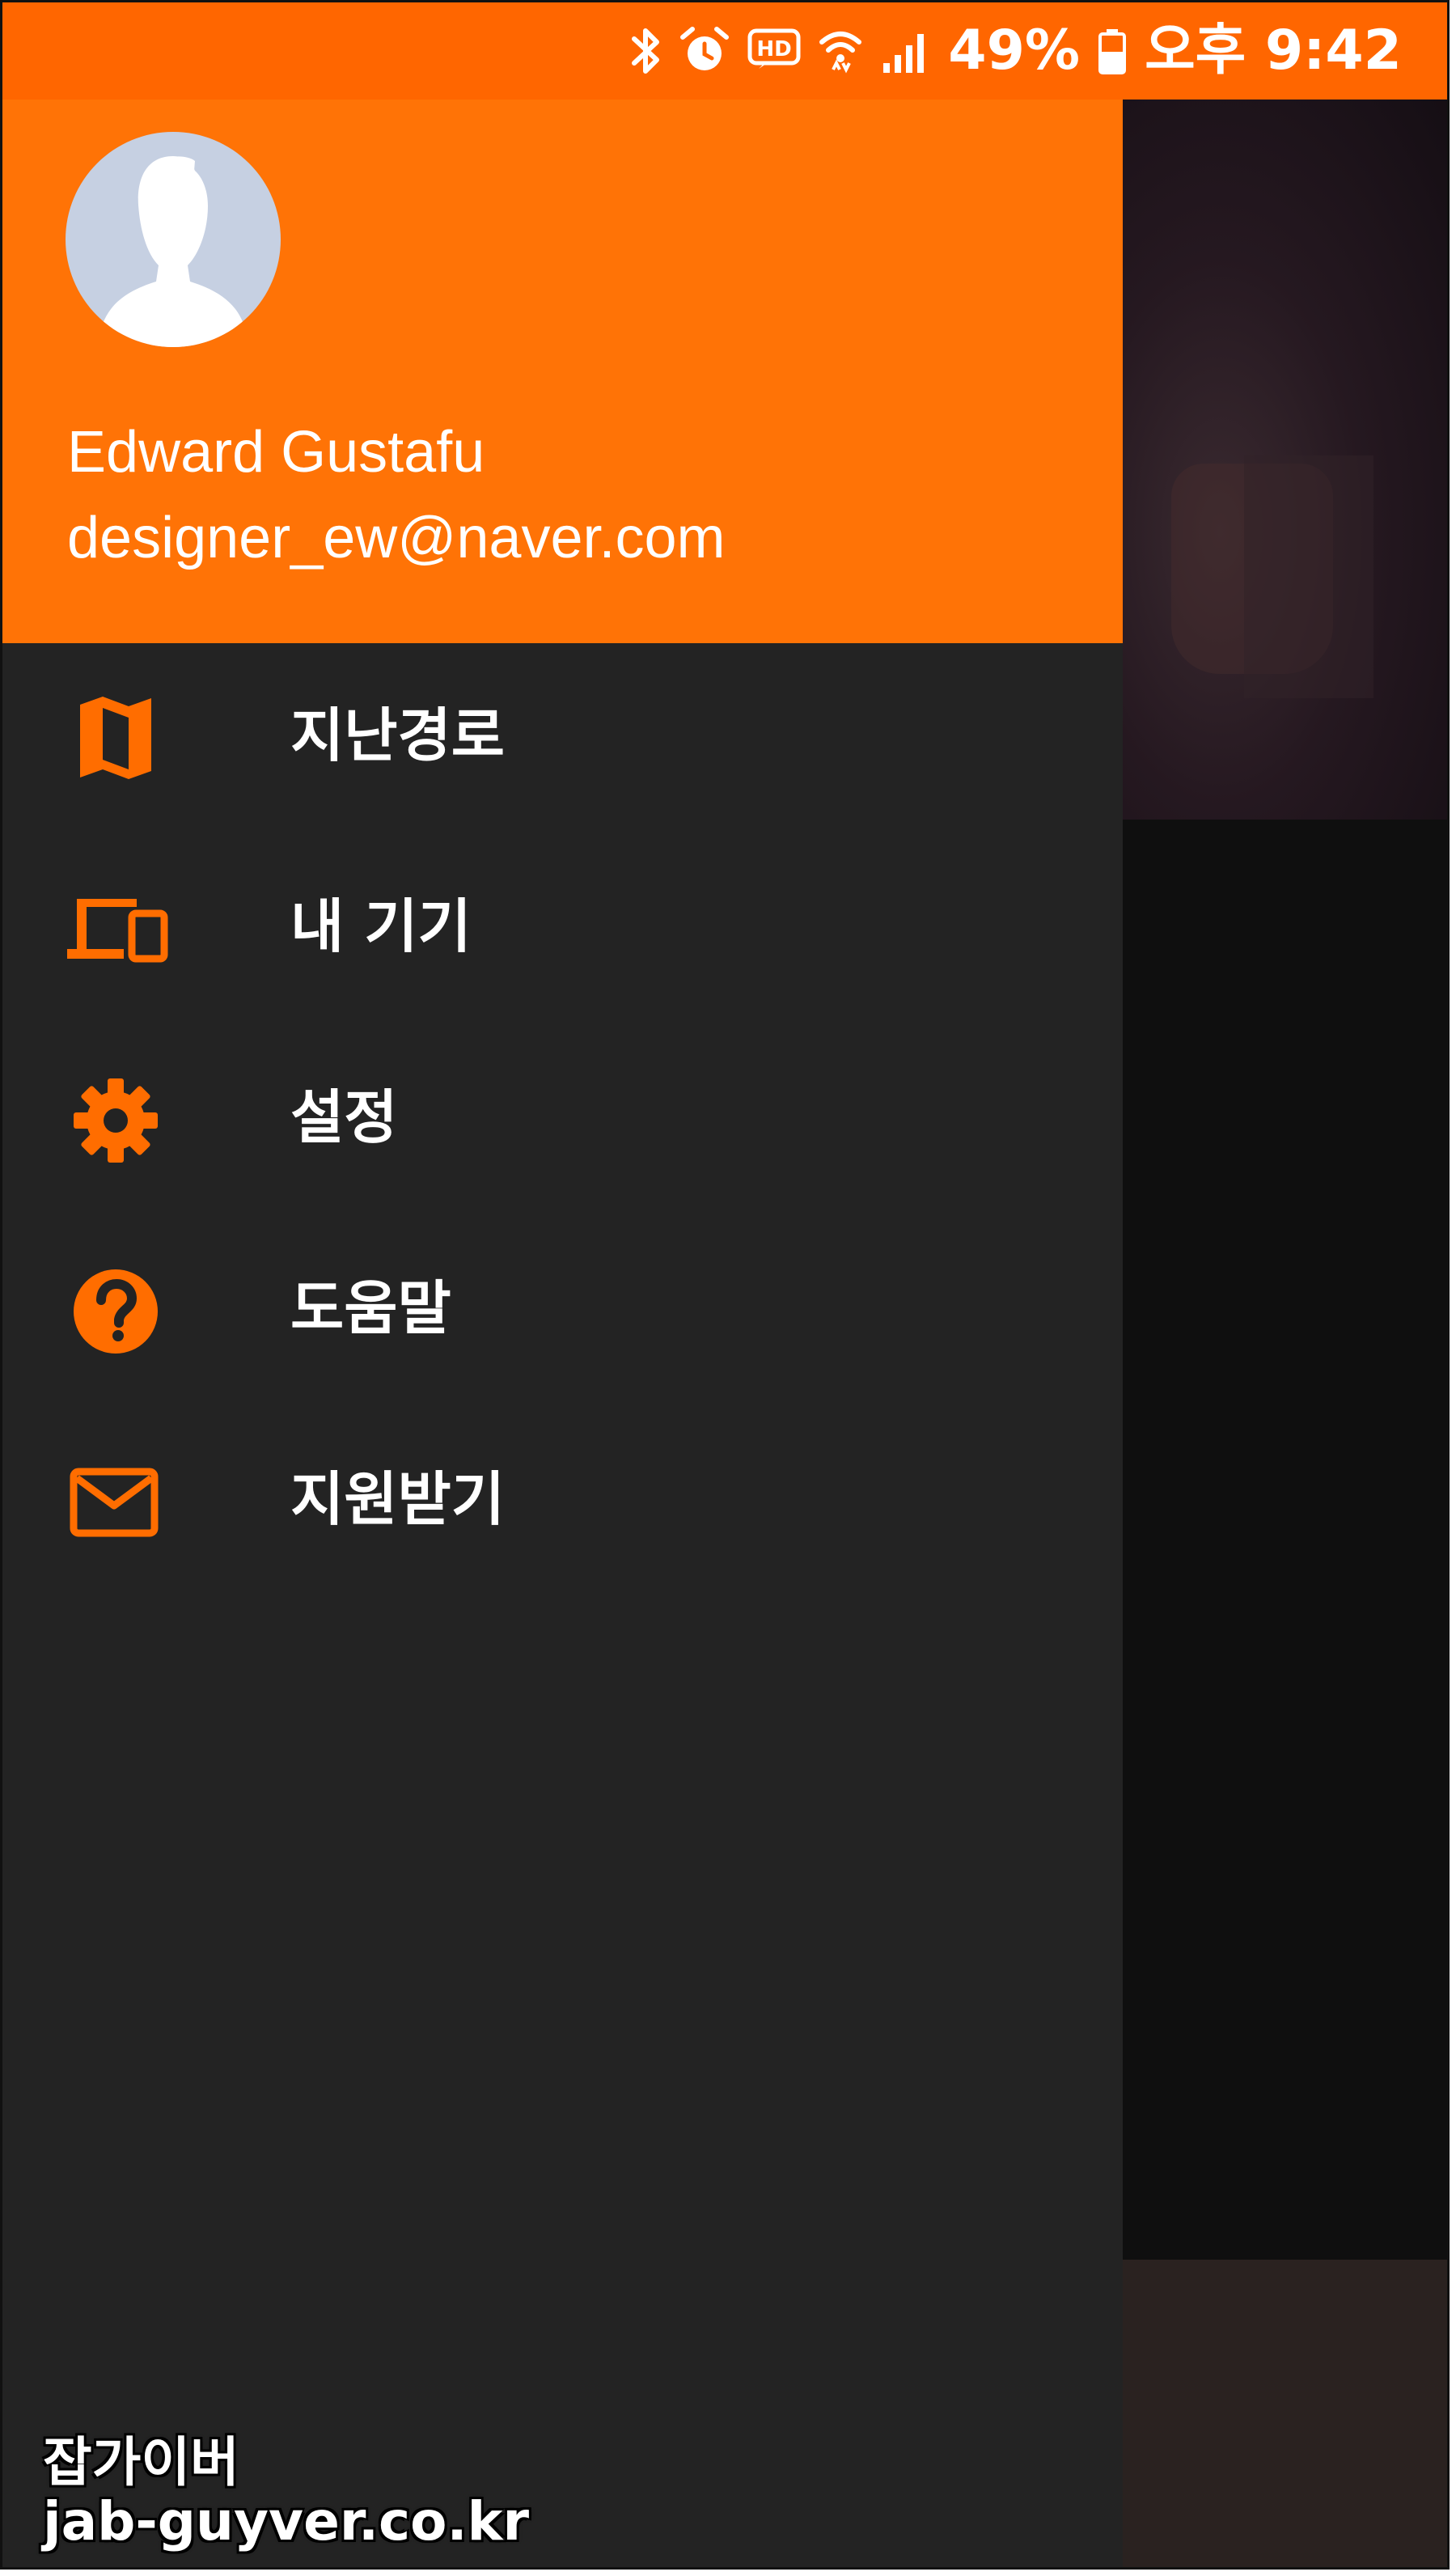 The height and width of the screenshot is (2576, 1456). I want to click on background-photo, so click(1285, 460).